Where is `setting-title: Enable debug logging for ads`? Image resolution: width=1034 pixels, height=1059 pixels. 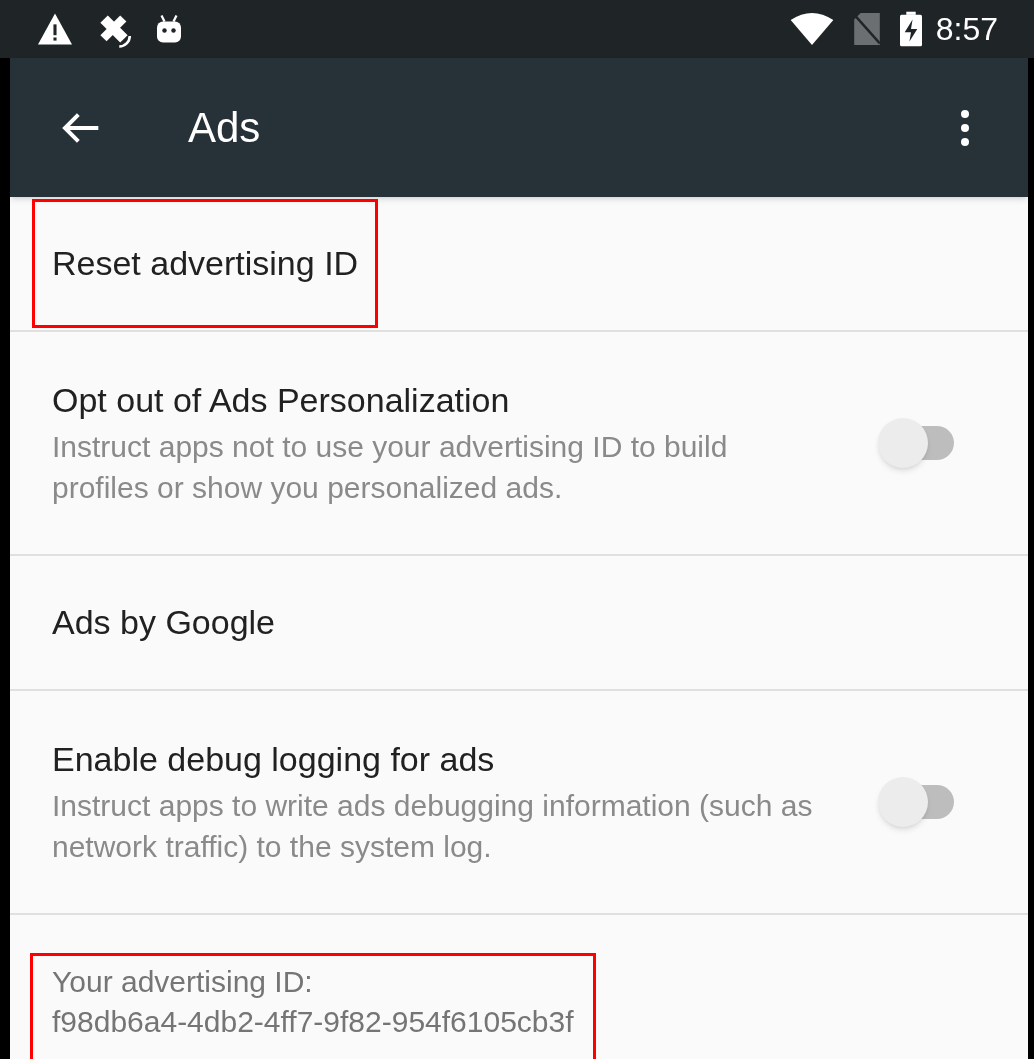 setting-title: Enable debug logging for ads is located at coordinates (274, 759).